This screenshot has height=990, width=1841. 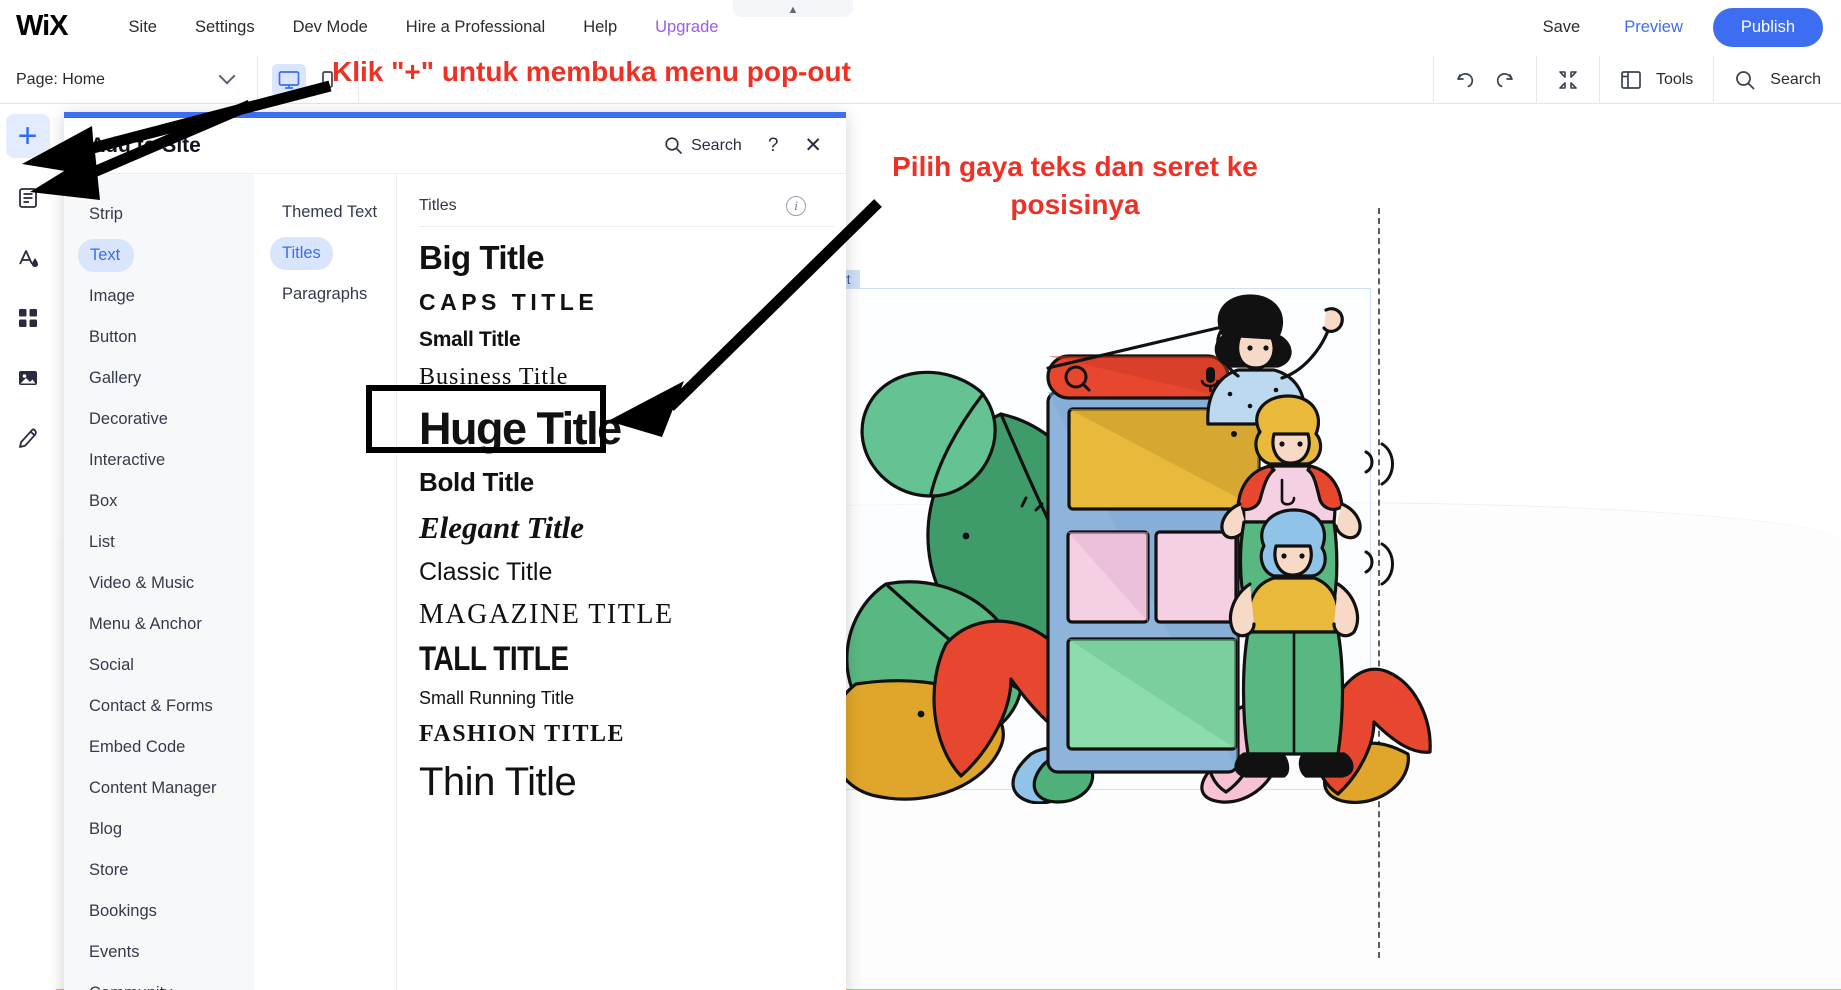 I want to click on topnav-help: Help, so click(x=600, y=27).